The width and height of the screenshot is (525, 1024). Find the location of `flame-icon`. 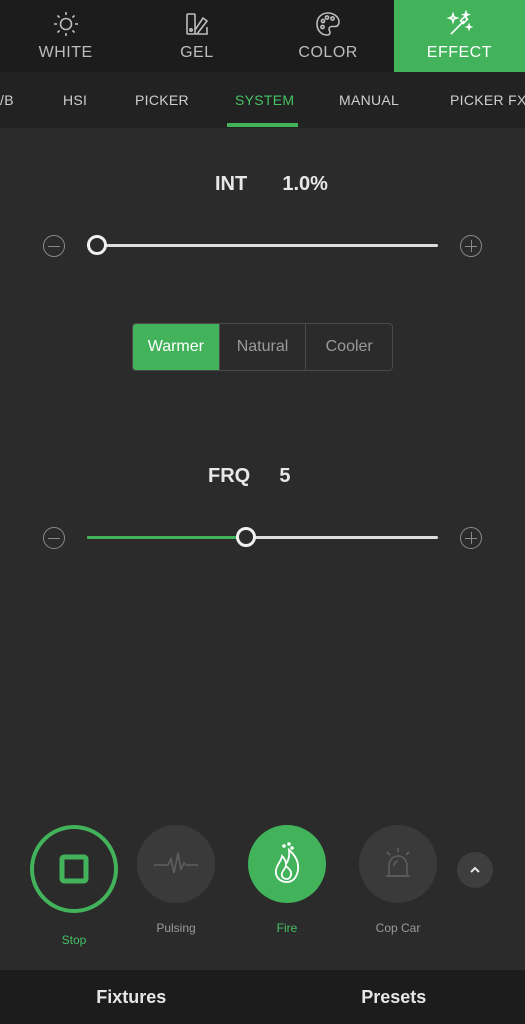

flame-icon is located at coordinates (287, 862).